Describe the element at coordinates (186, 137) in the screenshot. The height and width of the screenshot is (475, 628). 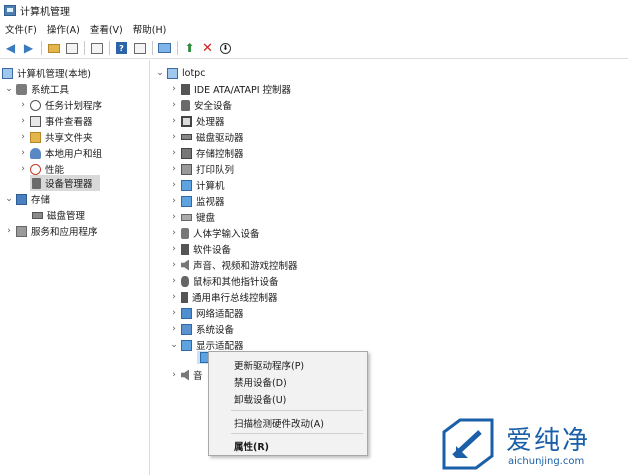
I see `disk-drive-icon` at that location.